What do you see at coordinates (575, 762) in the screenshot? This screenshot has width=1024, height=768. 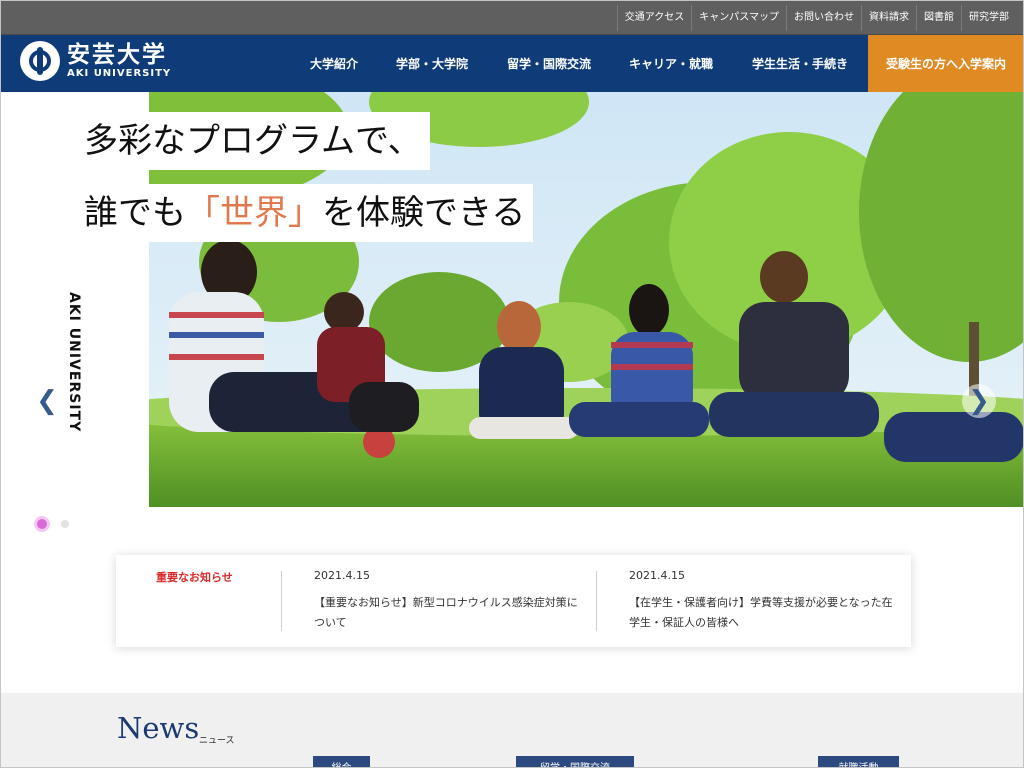 I see `news-category-international: 留学・国際交流` at bounding box center [575, 762].